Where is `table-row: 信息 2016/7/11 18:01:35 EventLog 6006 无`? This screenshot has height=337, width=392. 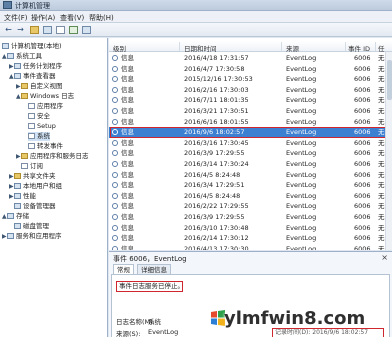 table-row: 信息 2016/7/11 18:01:35 EventLog 6006 无 is located at coordinates (250, 100).